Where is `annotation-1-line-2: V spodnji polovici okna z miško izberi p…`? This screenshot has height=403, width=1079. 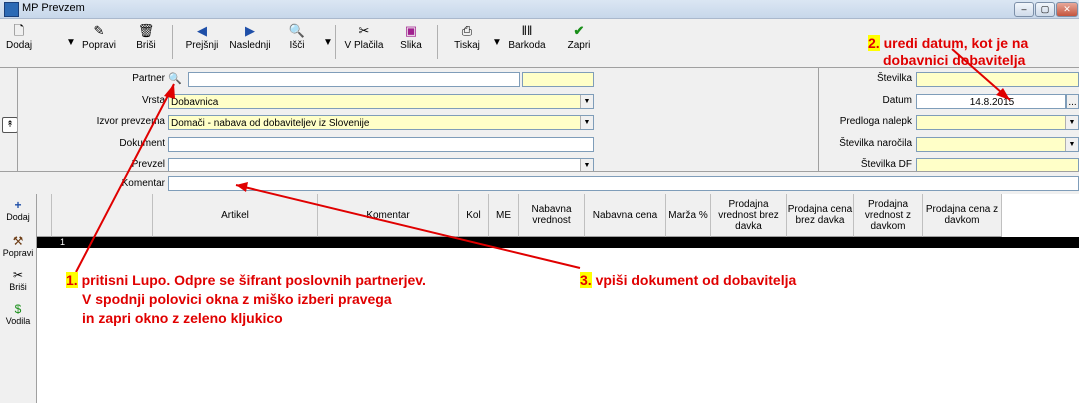 annotation-1-line-2: V spodnji polovici okna z miško izberi p… is located at coordinates (237, 299).